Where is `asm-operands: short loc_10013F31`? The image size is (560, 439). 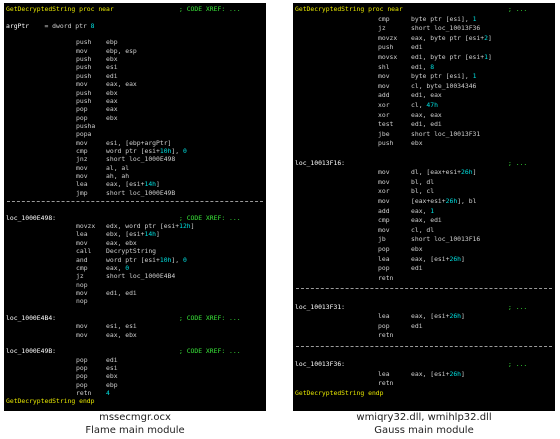
asm-operands: short loc_10013F31 is located at coordinates (446, 133).